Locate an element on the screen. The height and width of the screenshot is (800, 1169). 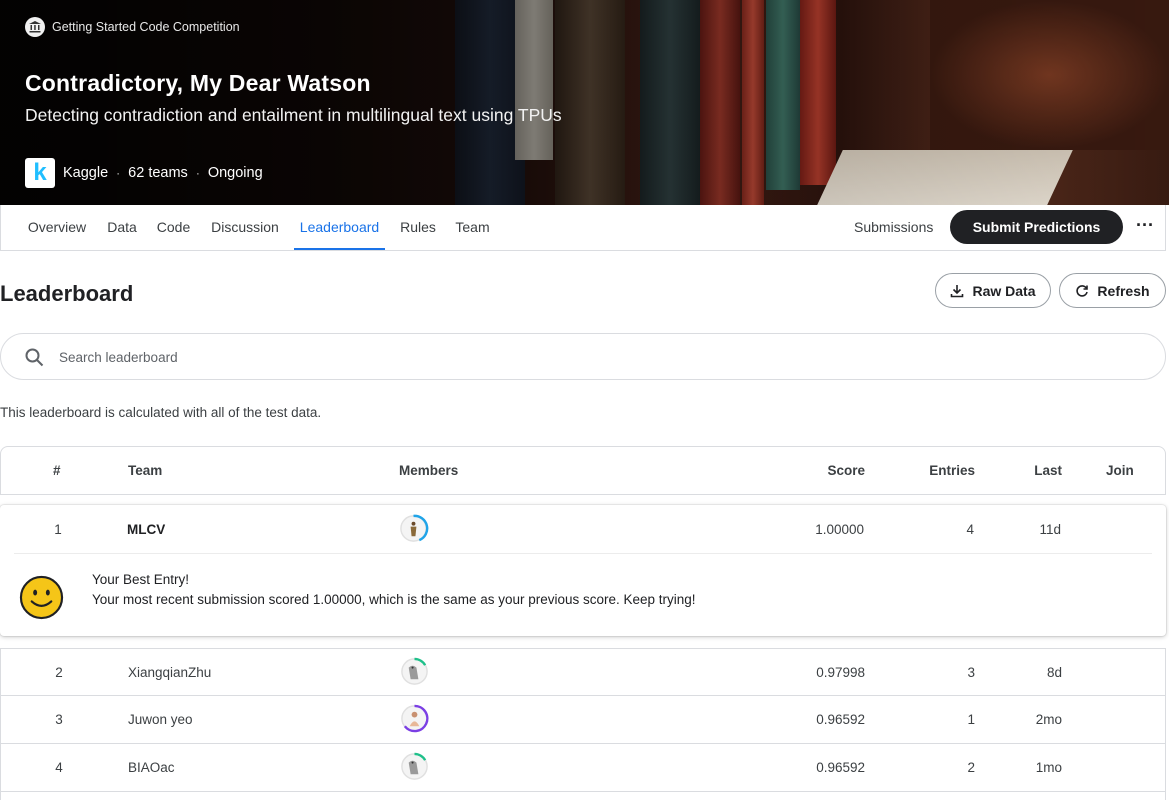
host-row: k Kaggle · 62 teams · Ongoing is located at coordinates (144, 173).